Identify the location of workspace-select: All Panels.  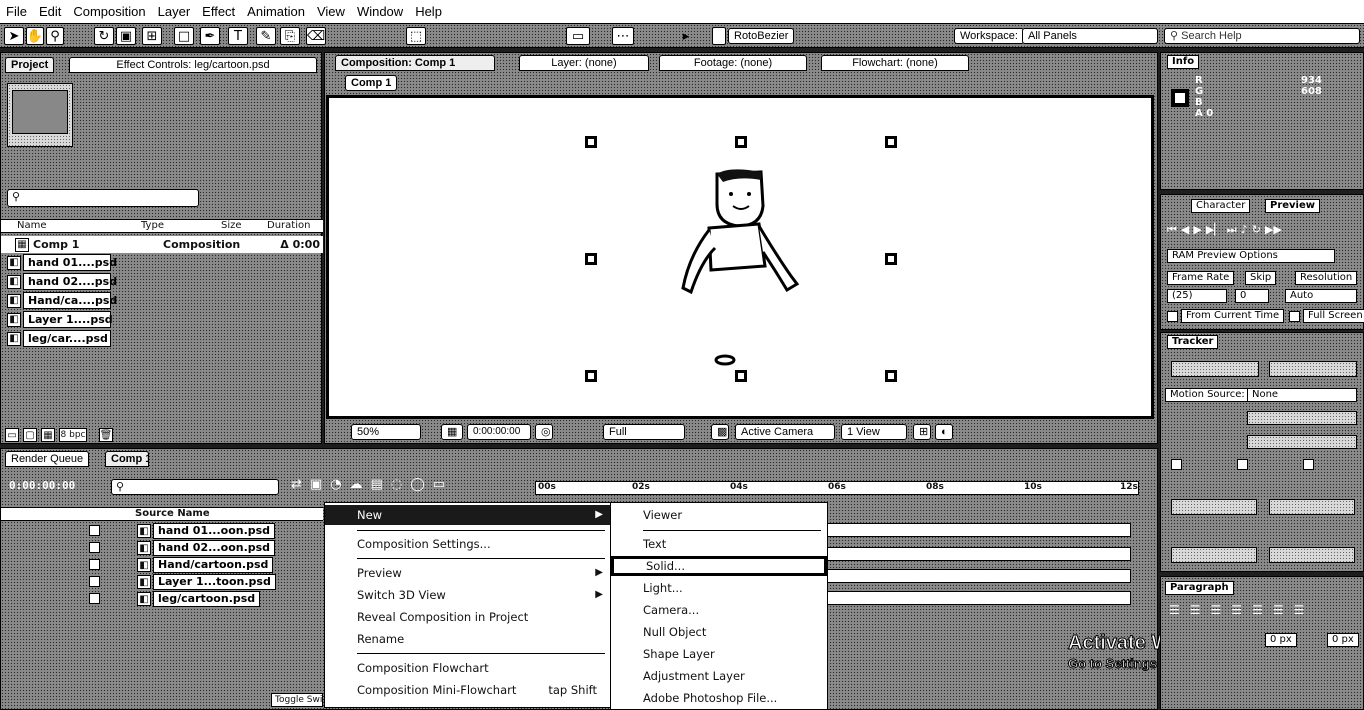
(1090, 36).